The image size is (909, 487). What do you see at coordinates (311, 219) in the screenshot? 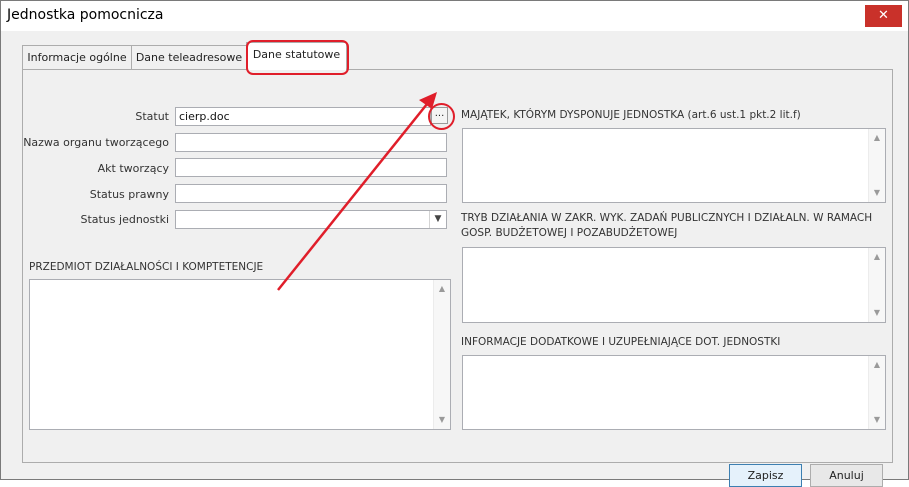
I see `status-jednostki-select: ▼` at bounding box center [311, 219].